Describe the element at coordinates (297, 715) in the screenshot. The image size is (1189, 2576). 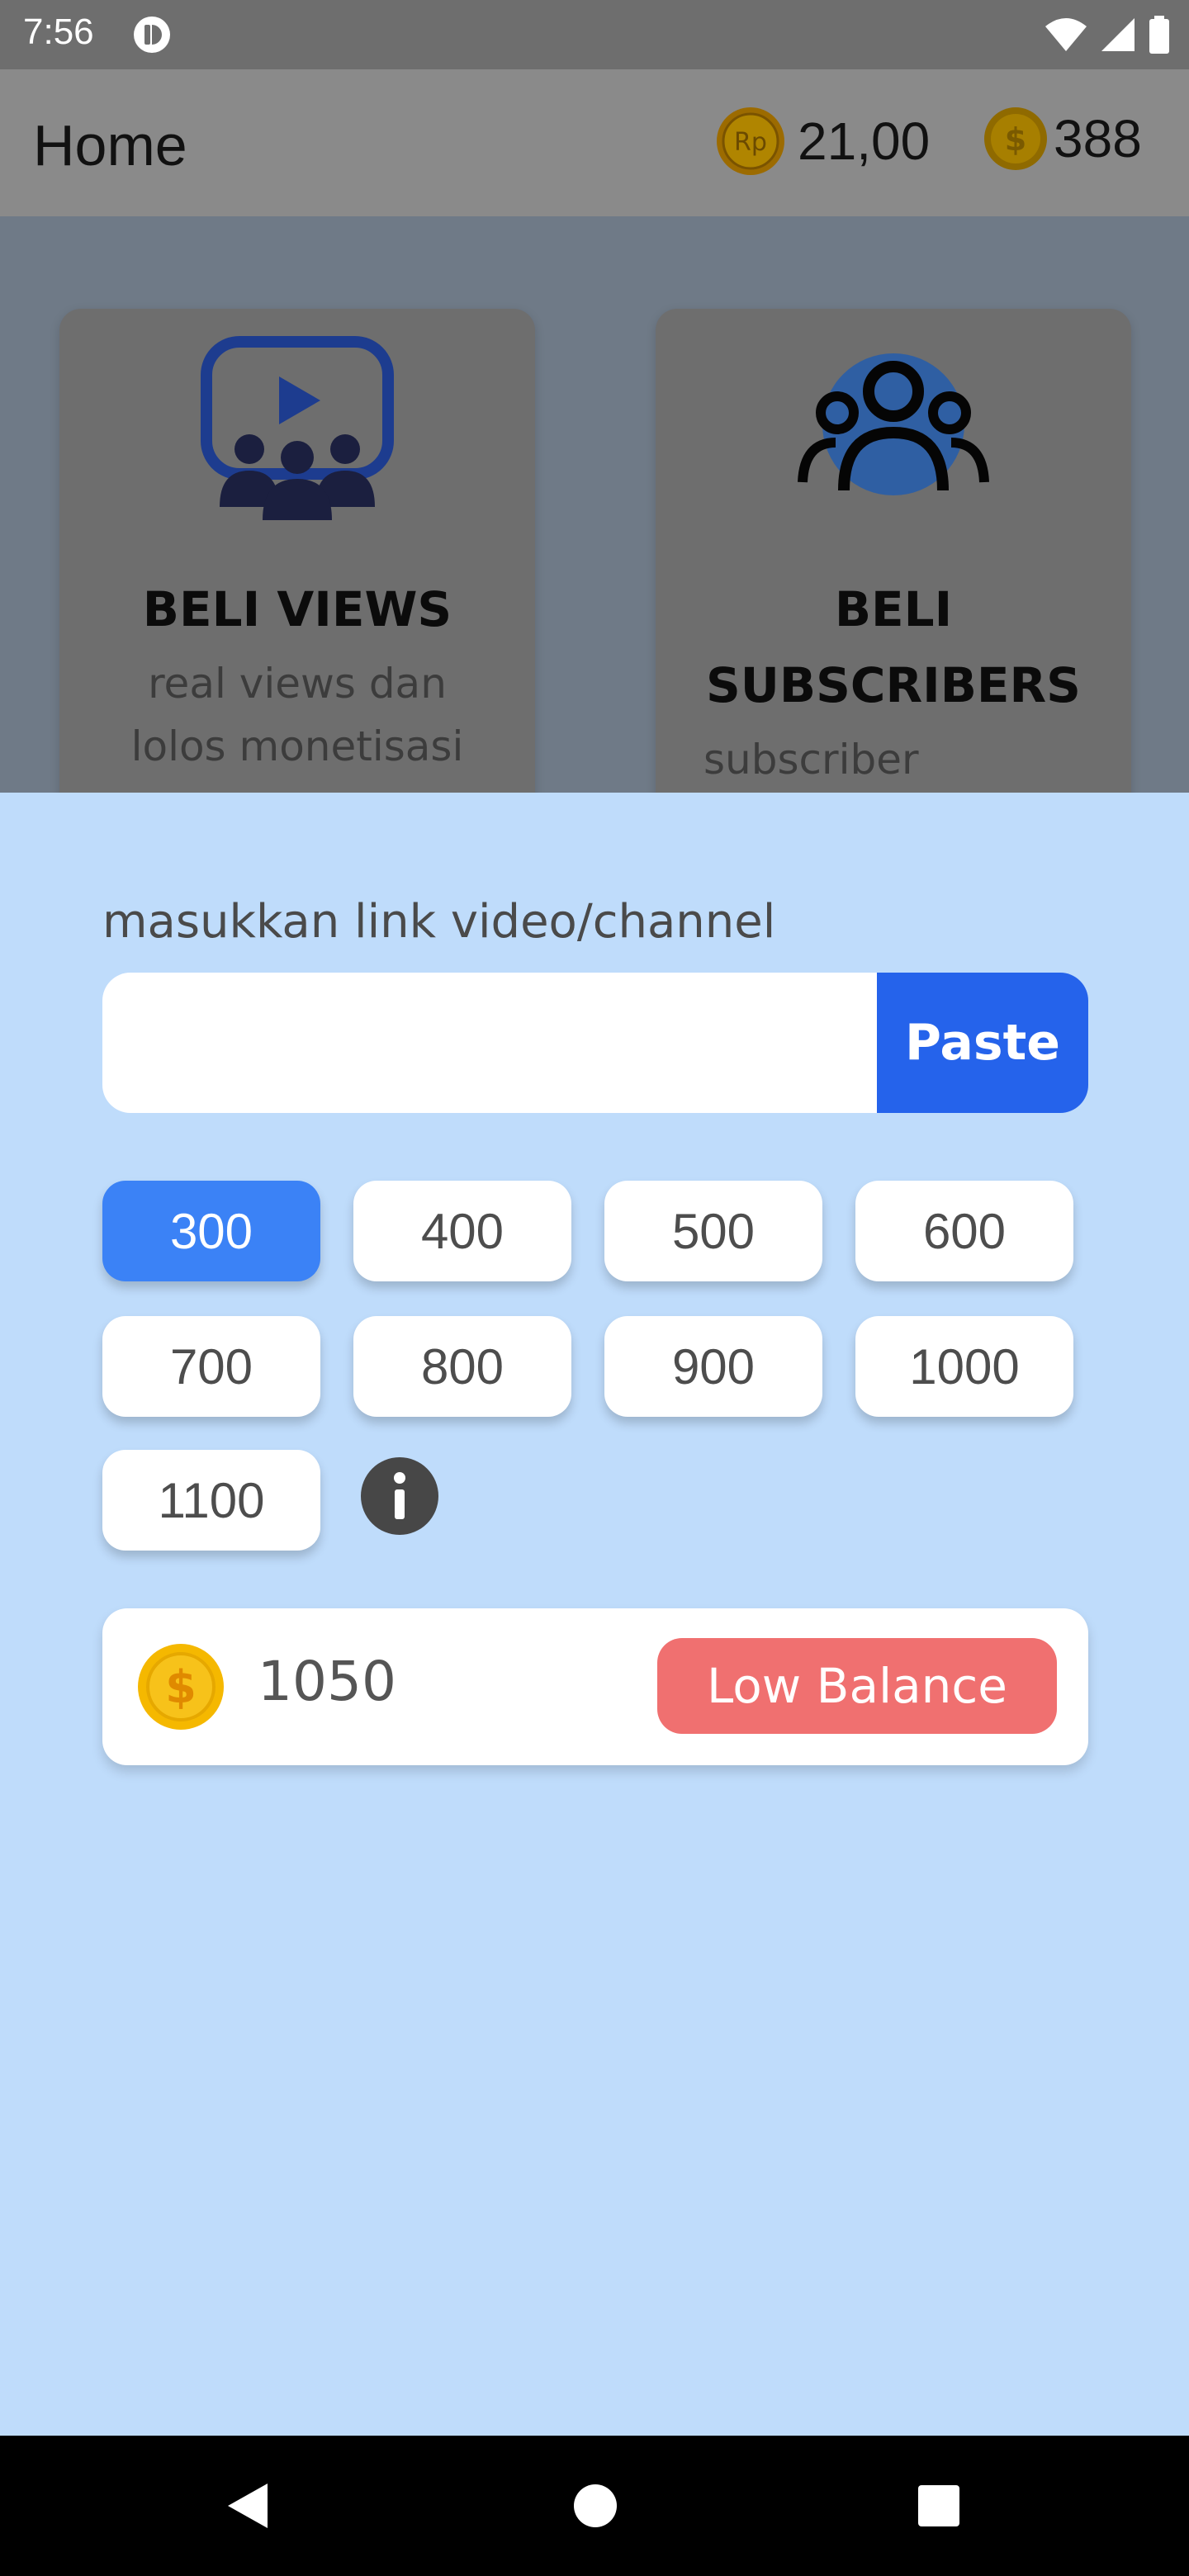
I see `card-description: real views dan lolos monetisasi` at that location.